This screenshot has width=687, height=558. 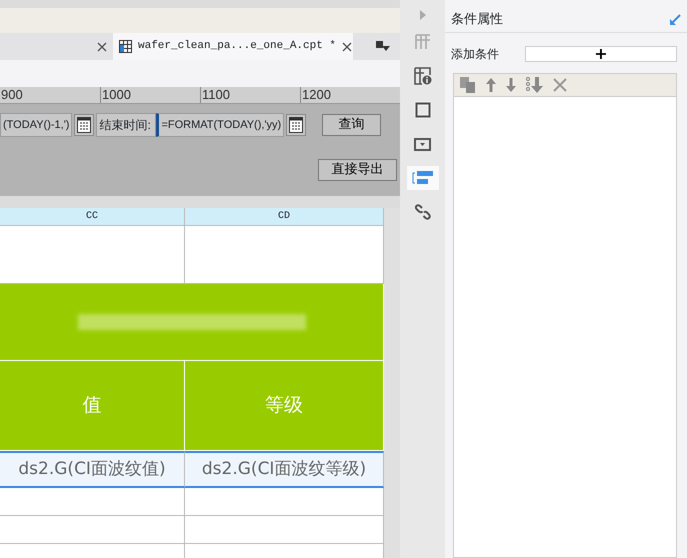 What do you see at coordinates (392, 383) in the screenshot?
I see `vertical-scrollbar` at bounding box center [392, 383].